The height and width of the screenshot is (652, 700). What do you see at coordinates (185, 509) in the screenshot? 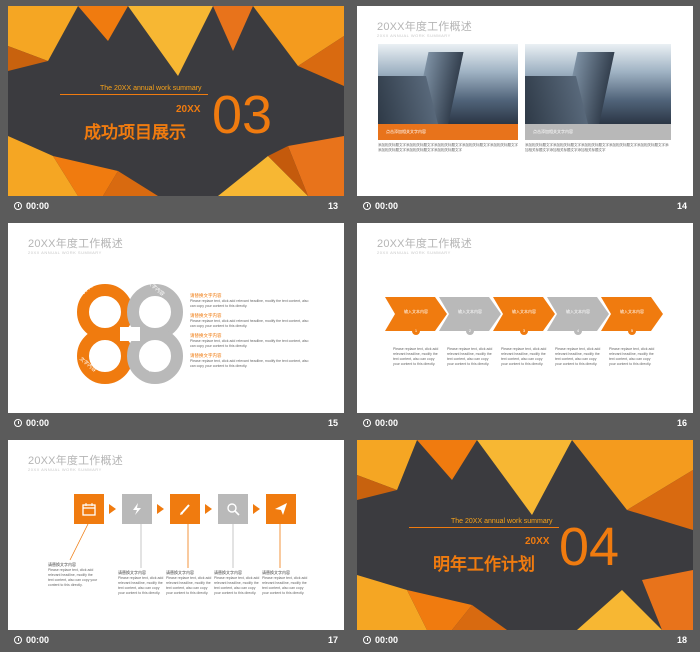
I see `pencil-icon` at bounding box center [185, 509].